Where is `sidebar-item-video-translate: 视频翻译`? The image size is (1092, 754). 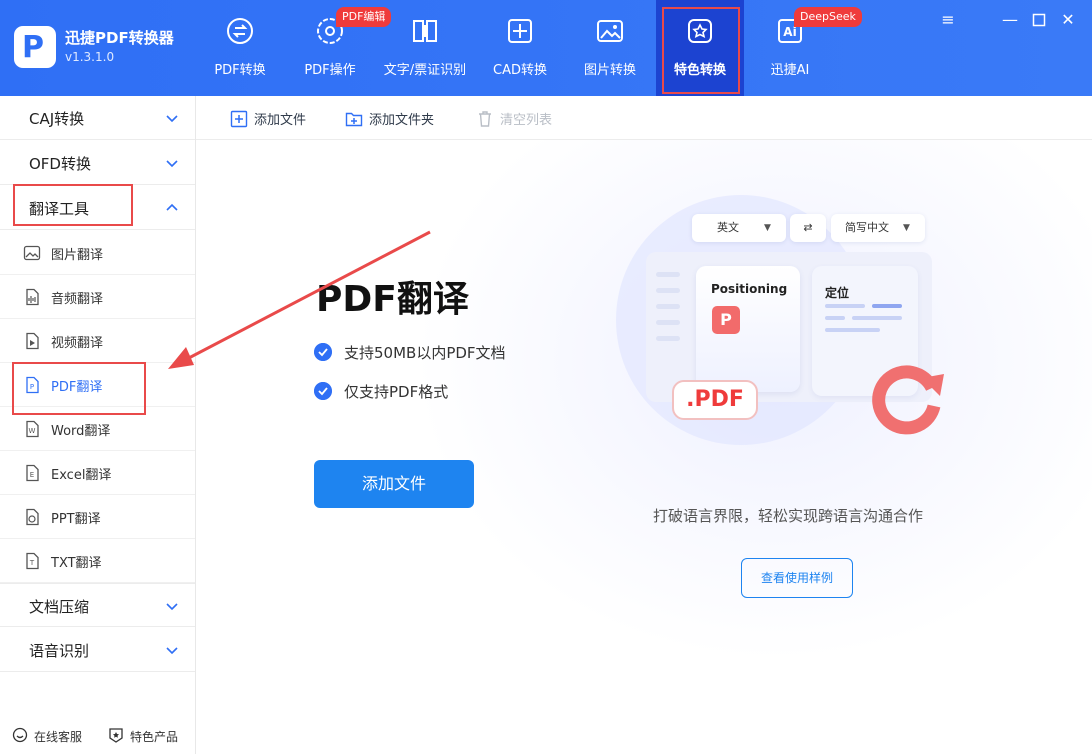
sidebar-item-video-translate: 视频翻译 is located at coordinates (97, 341).